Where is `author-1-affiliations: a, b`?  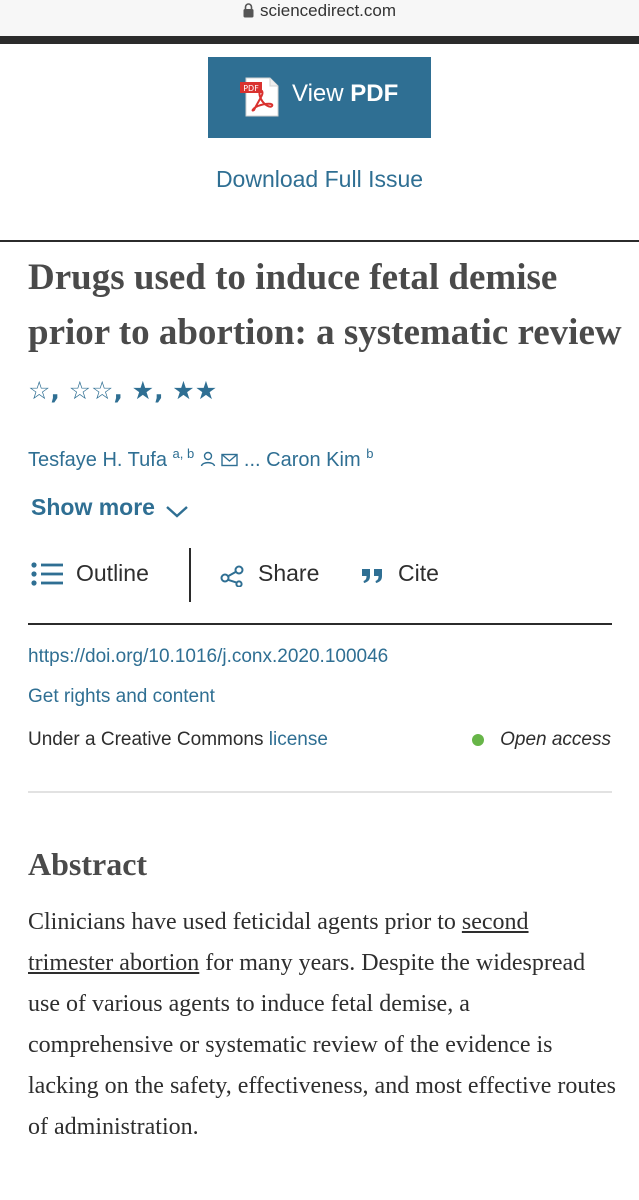
author-1-affiliations: a, b is located at coordinates (184, 453).